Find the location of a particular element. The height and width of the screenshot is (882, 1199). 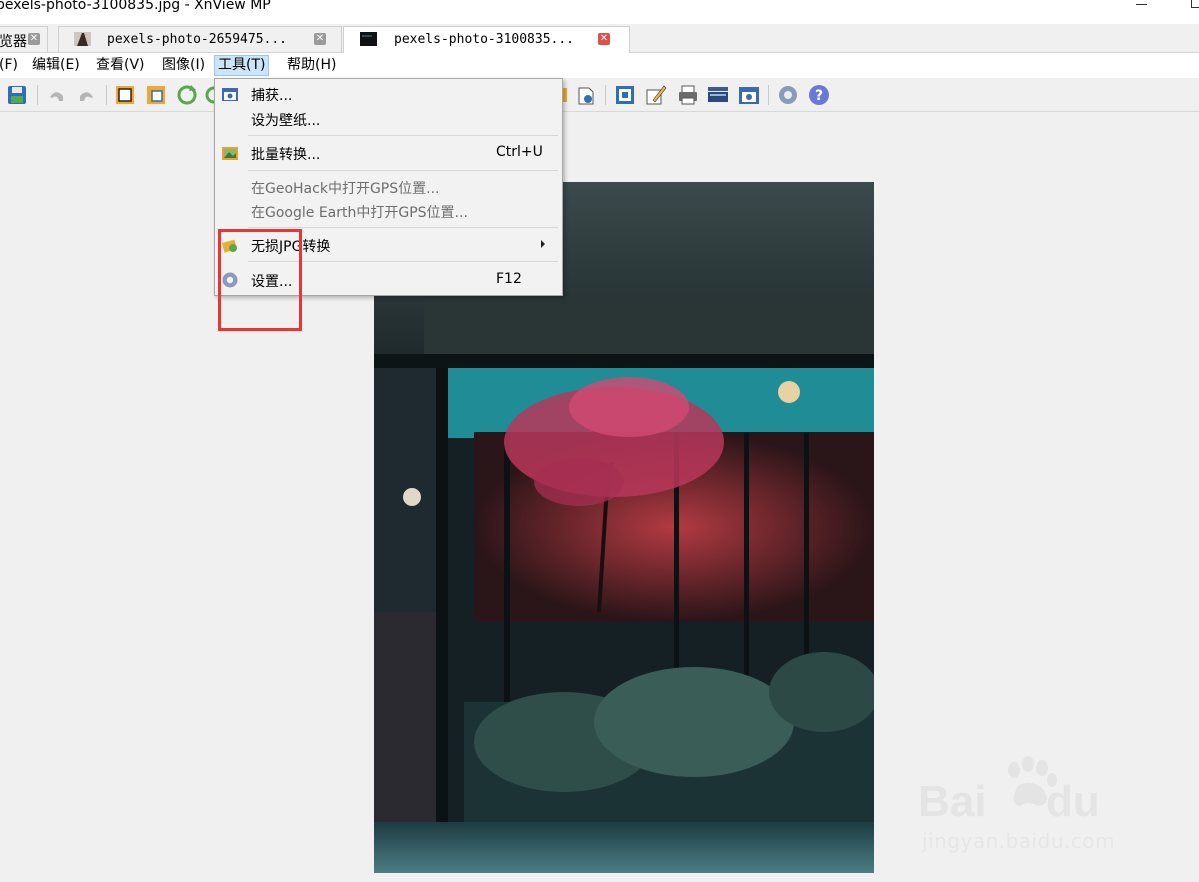

menu-item-shortcut: Ctrl+U is located at coordinates (519, 152).